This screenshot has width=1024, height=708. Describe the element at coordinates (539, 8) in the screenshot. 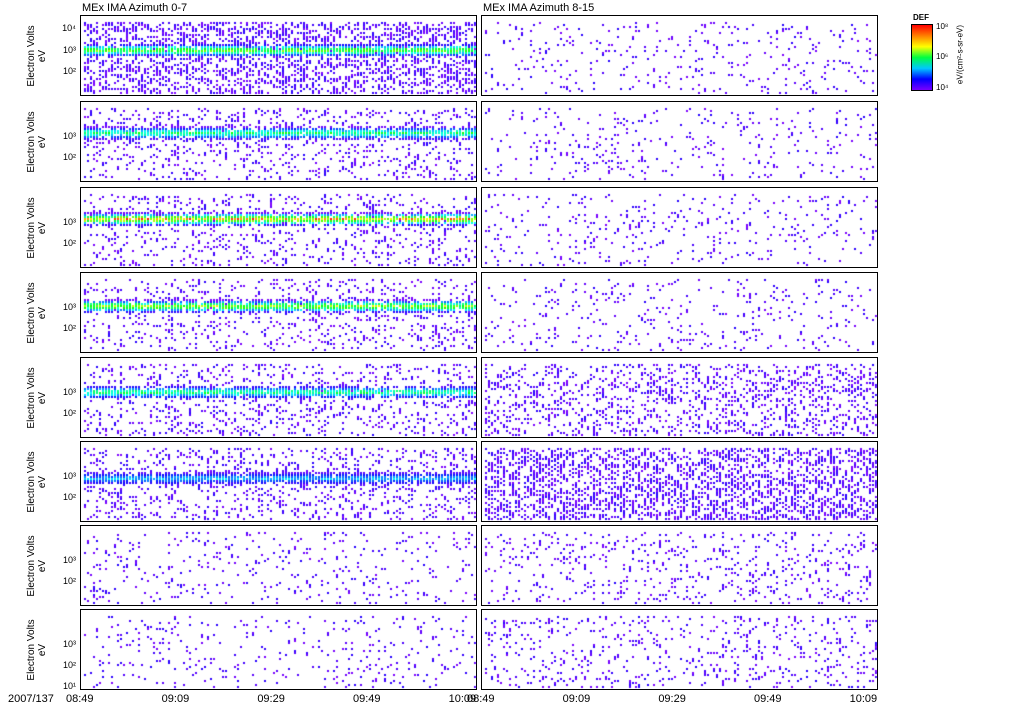

I see `right-column-title: MEx IMA Azimuth 8-15` at that location.